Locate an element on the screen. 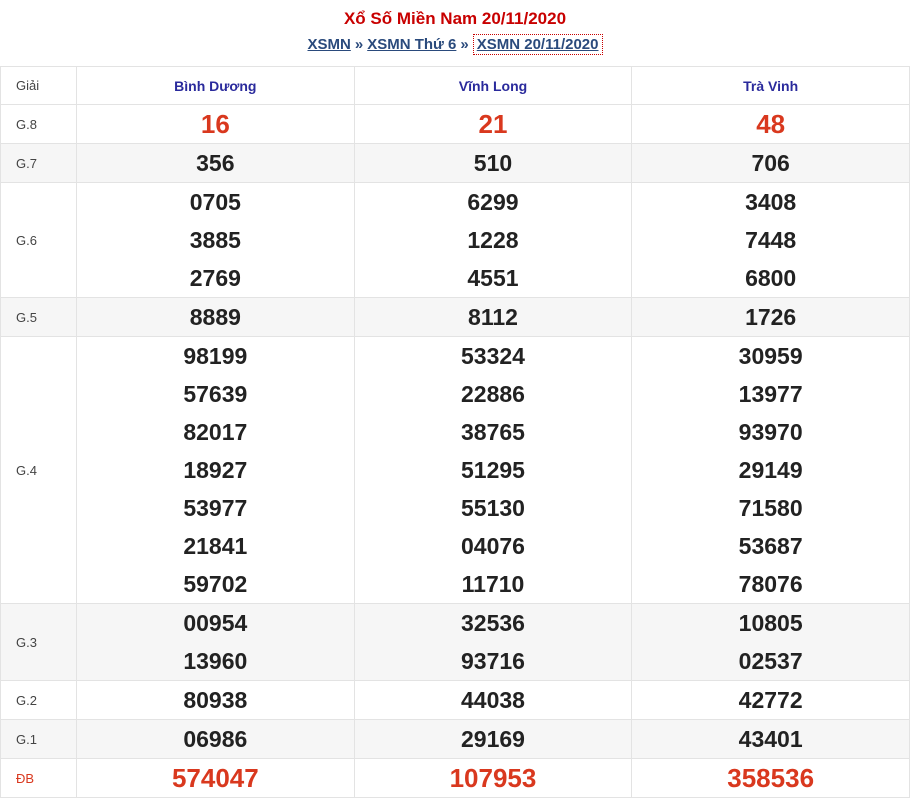 The image size is (910, 801). result-cell: 6299 1228 4551 is located at coordinates (493, 240).